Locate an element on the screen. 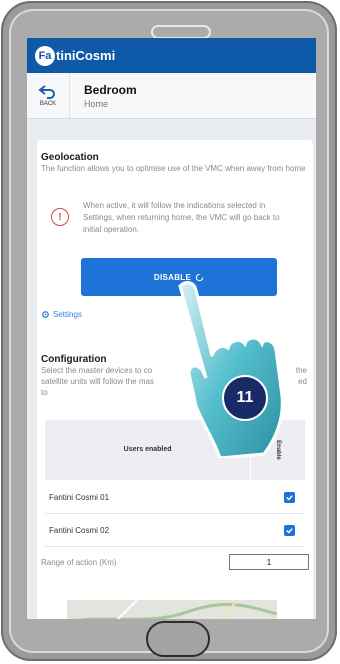  table-row: Fantini Cosmi 02 is located at coordinates (175, 530).